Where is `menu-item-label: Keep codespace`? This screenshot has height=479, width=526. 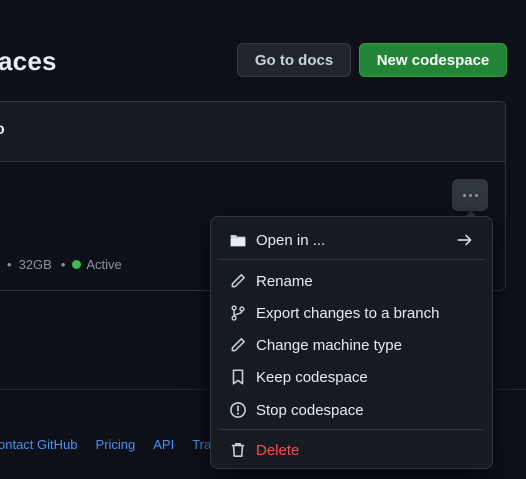 menu-item-label: Keep codespace is located at coordinates (312, 377).